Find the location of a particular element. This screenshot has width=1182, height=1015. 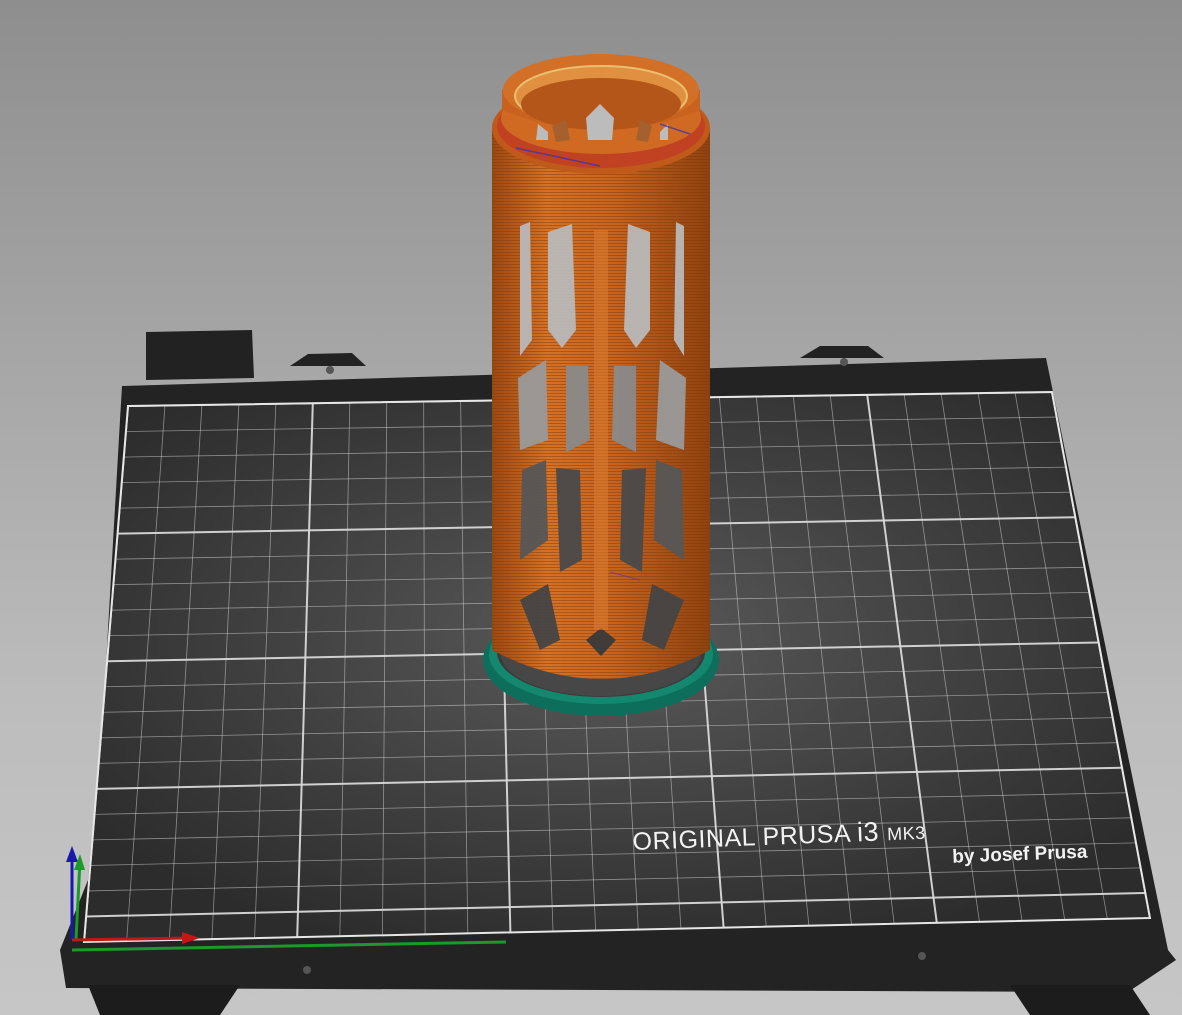

x-axis is located at coordinates (131, 939).